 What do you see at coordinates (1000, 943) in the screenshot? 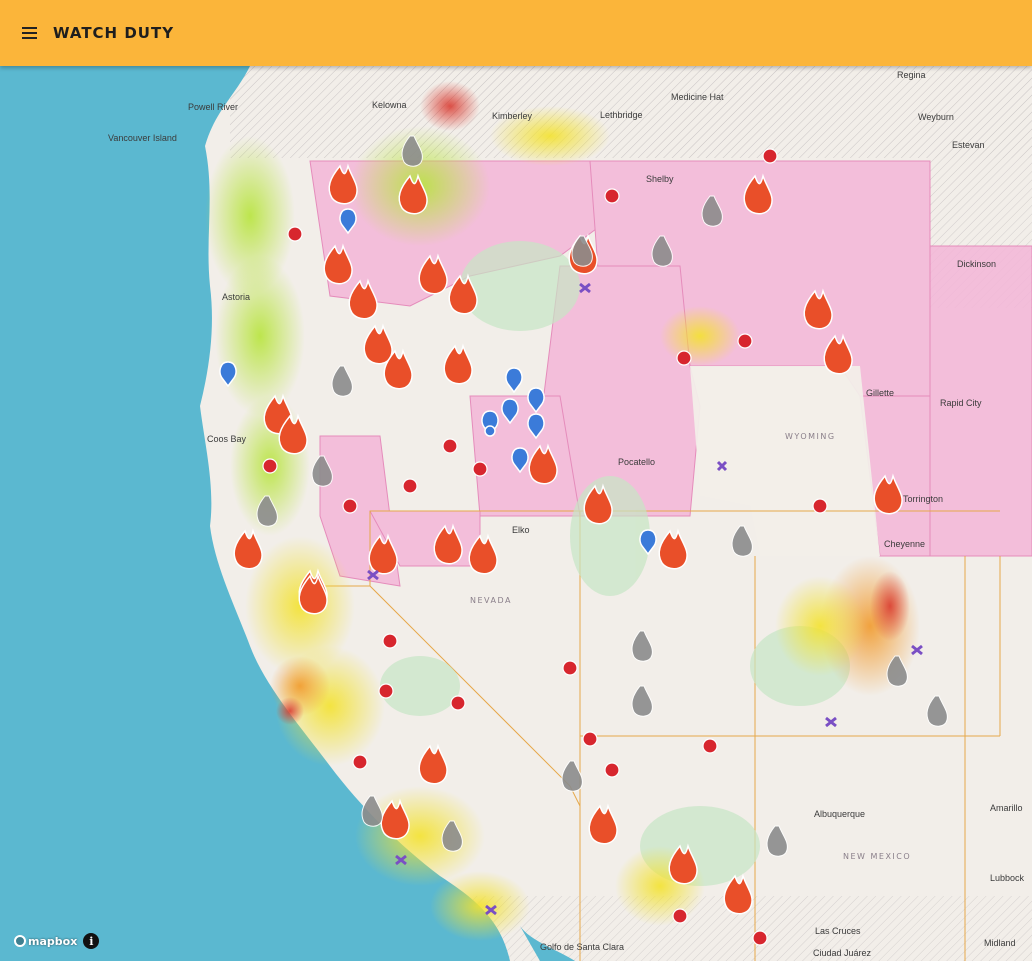
I see `city-label: Midland` at bounding box center [1000, 943].